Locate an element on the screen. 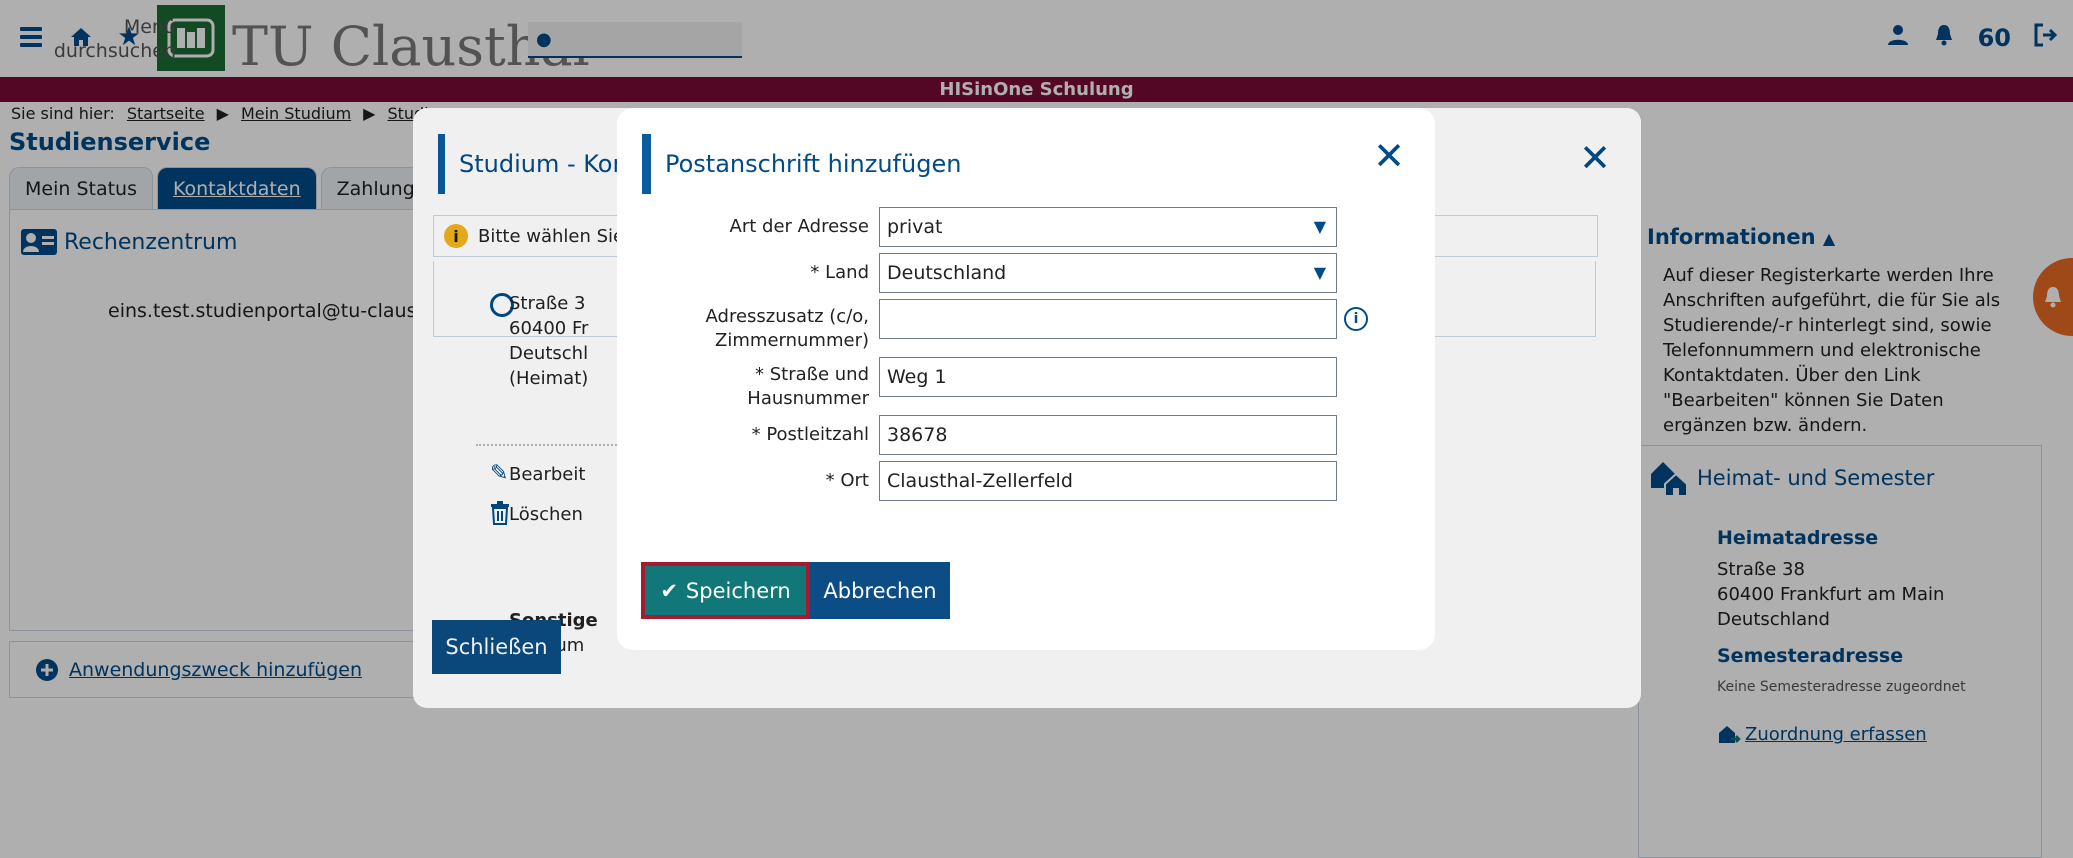 The width and height of the screenshot is (2073, 858). zusatz-input is located at coordinates (1108, 319).